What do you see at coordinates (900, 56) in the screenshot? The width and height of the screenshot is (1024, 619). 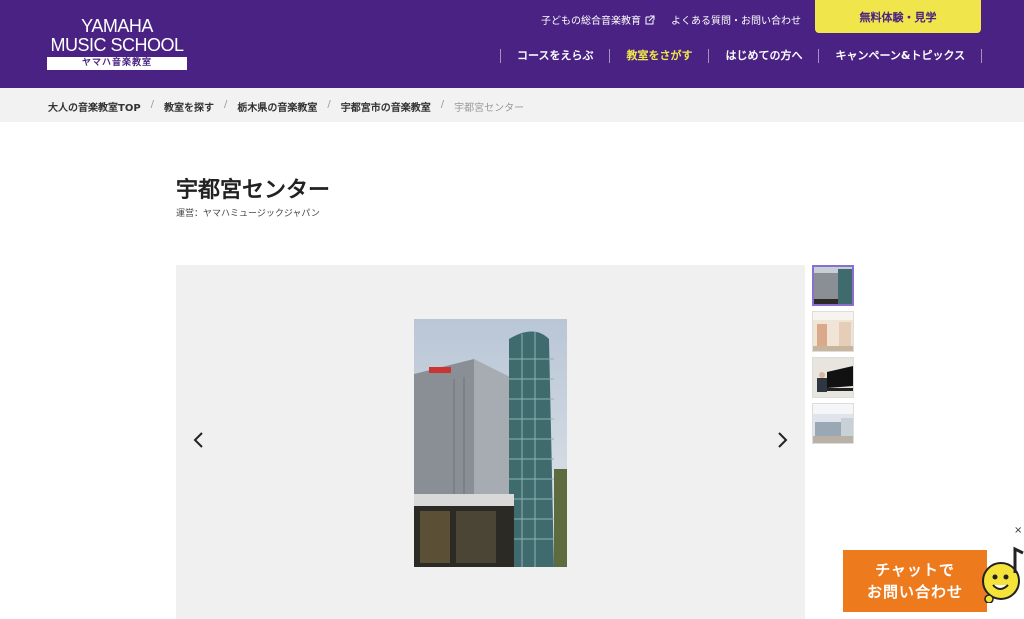 I see `nav-item-campaigns: キャンペーン&トピックス` at bounding box center [900, 56].